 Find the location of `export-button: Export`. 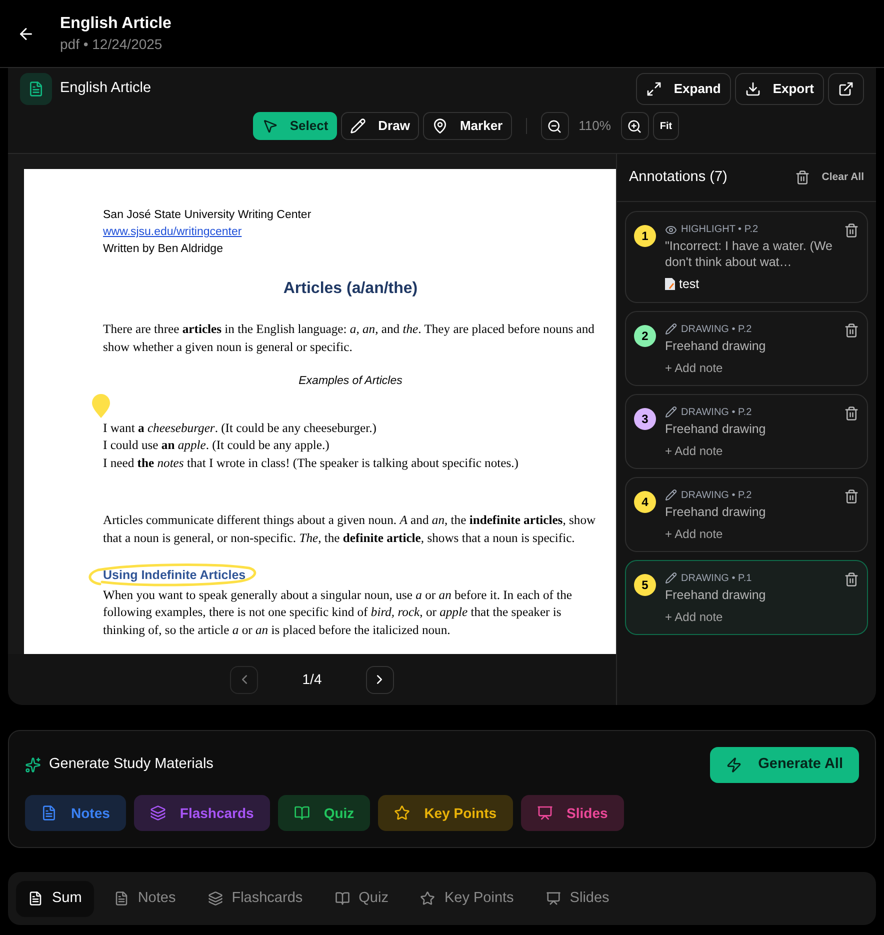

export-button: Export is located at coordinates (779, 89).